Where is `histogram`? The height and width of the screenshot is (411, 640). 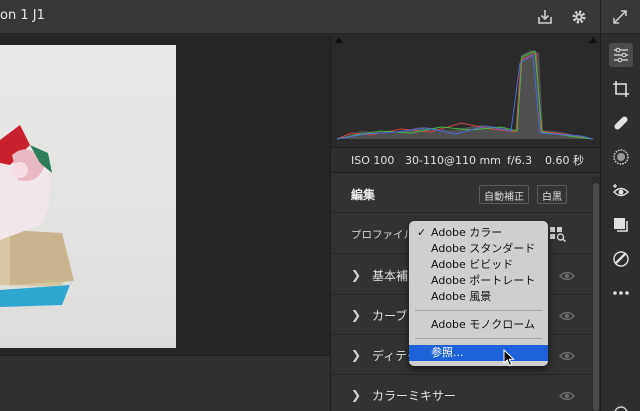 histogram is located at coordinates (466, 91).